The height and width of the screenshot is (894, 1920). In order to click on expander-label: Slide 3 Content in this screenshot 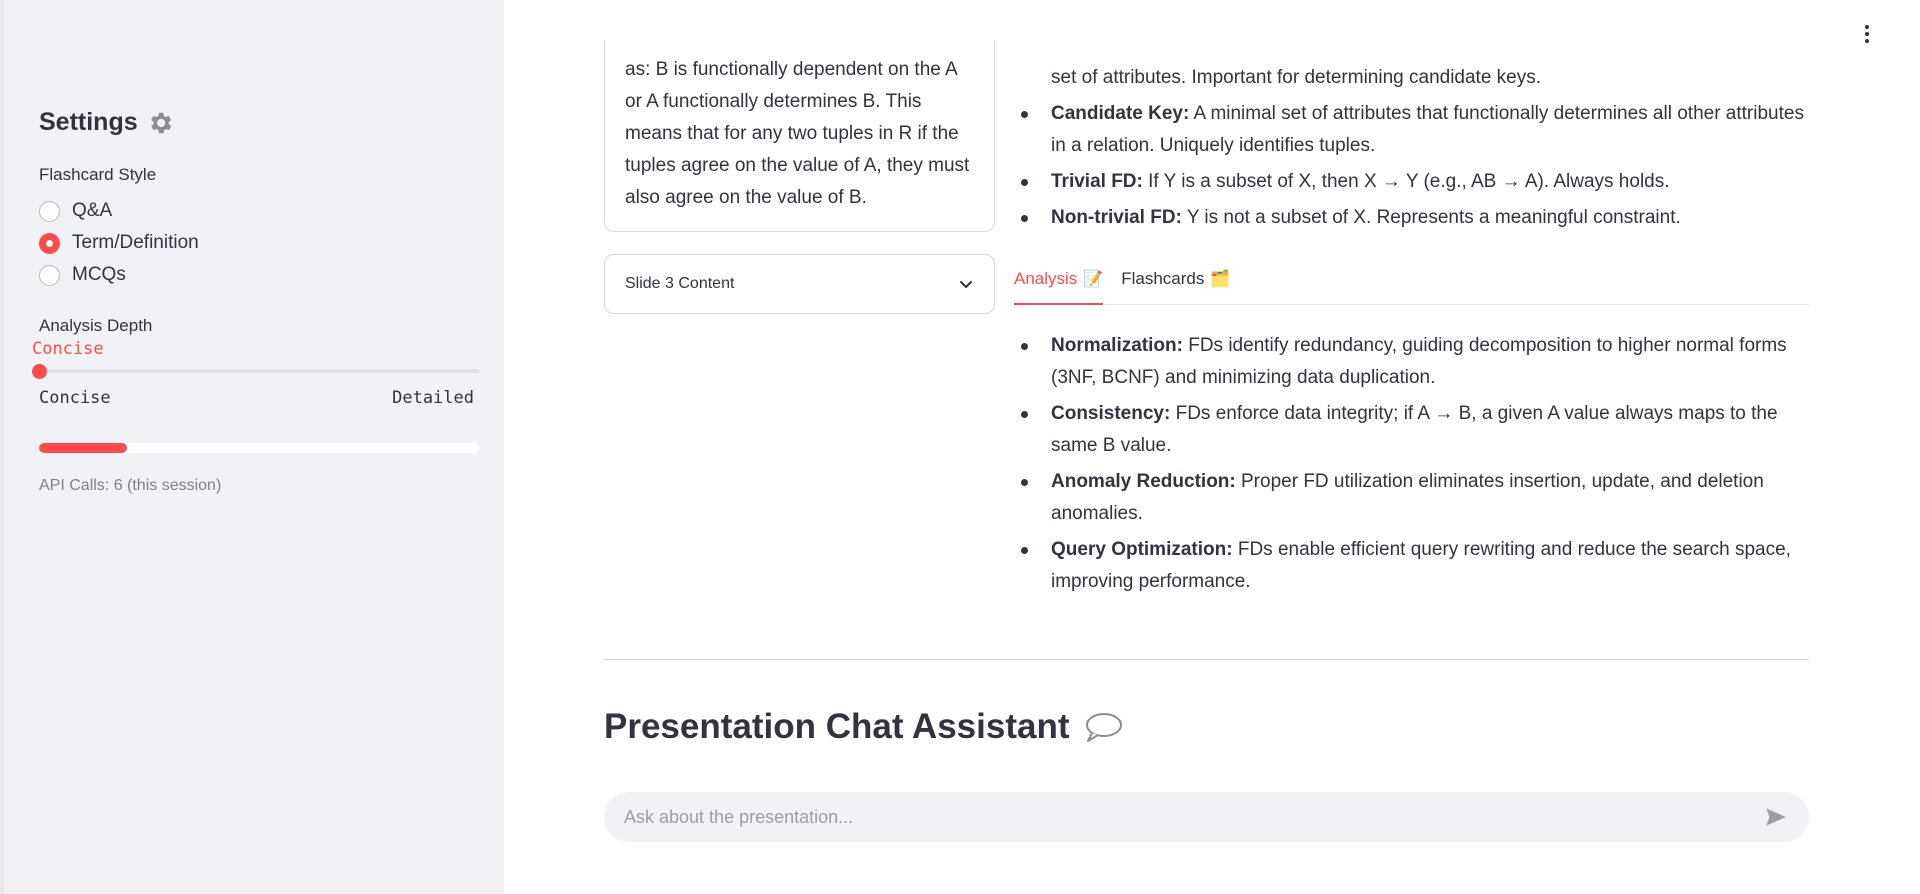, I will do `click(680, 283)`.